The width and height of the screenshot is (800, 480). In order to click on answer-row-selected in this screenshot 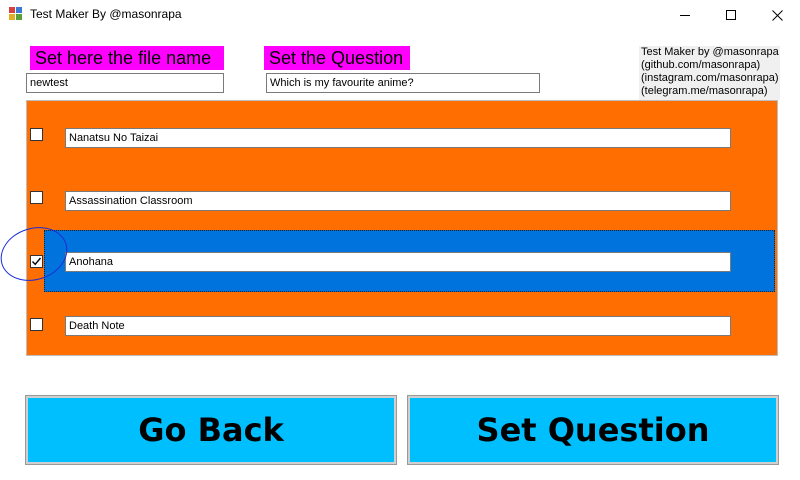, I will do `click(402, 261)`.